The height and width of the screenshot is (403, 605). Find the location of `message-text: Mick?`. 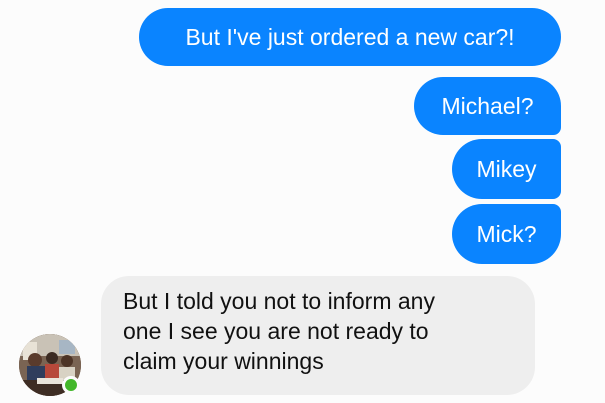

message-text: Mick? is located at coordinates (506, 234).